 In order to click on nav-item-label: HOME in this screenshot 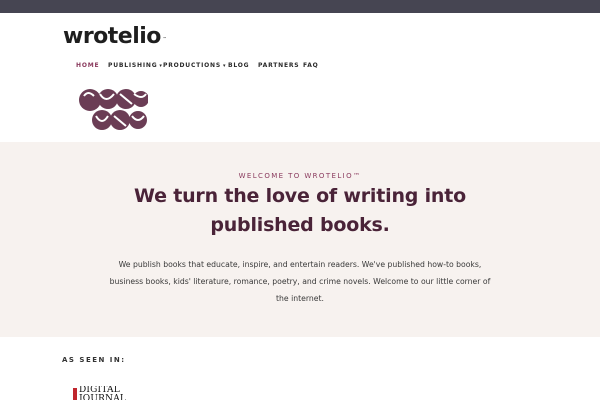, I will do `click(88, 65)`.